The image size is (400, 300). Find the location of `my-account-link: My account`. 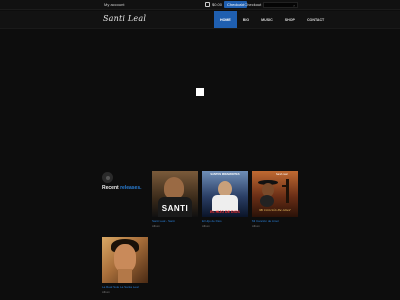

my-account-link: My account is located at coordinates (114, 4).